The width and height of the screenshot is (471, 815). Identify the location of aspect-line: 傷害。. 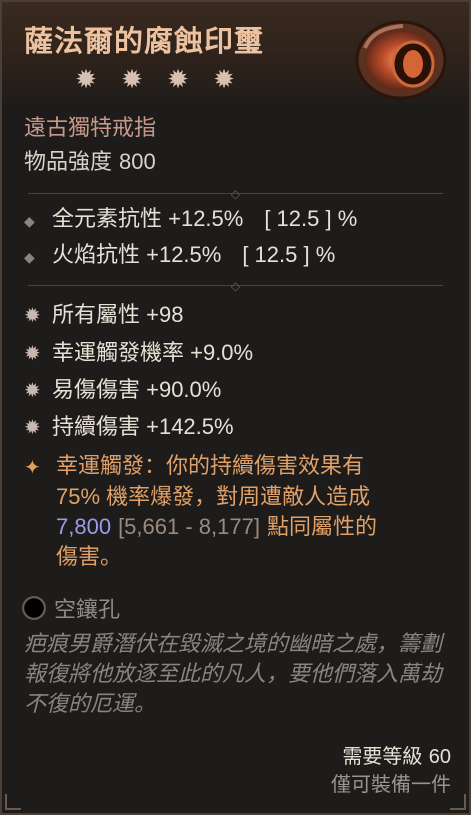
(89, 557).